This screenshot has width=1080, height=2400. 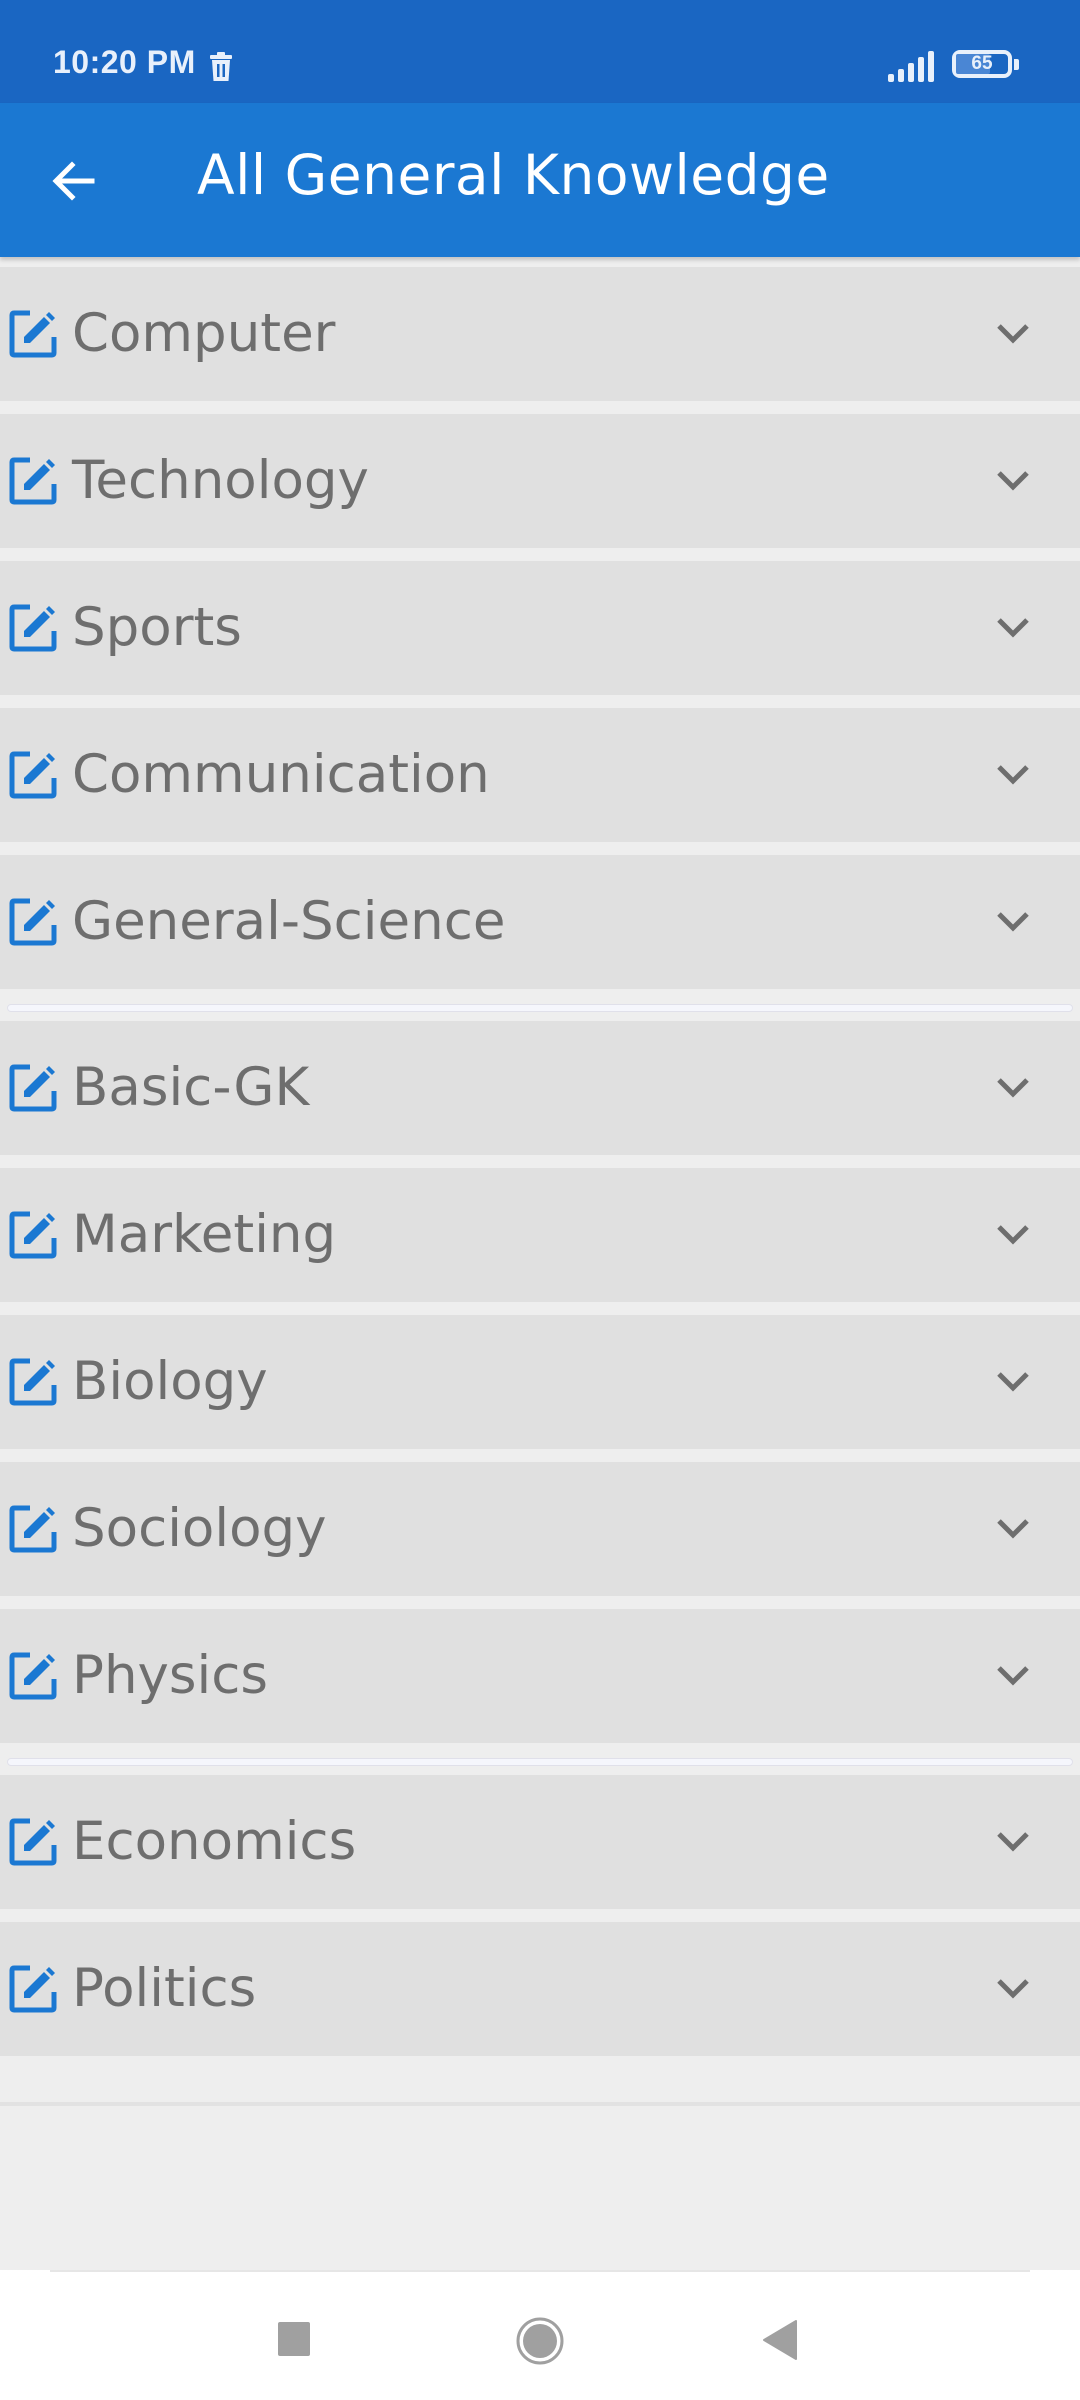 What do you see at coordinates (911, 66) in the screenshot?
I see `signal-bars-icon` at bounding box center [911, 66].